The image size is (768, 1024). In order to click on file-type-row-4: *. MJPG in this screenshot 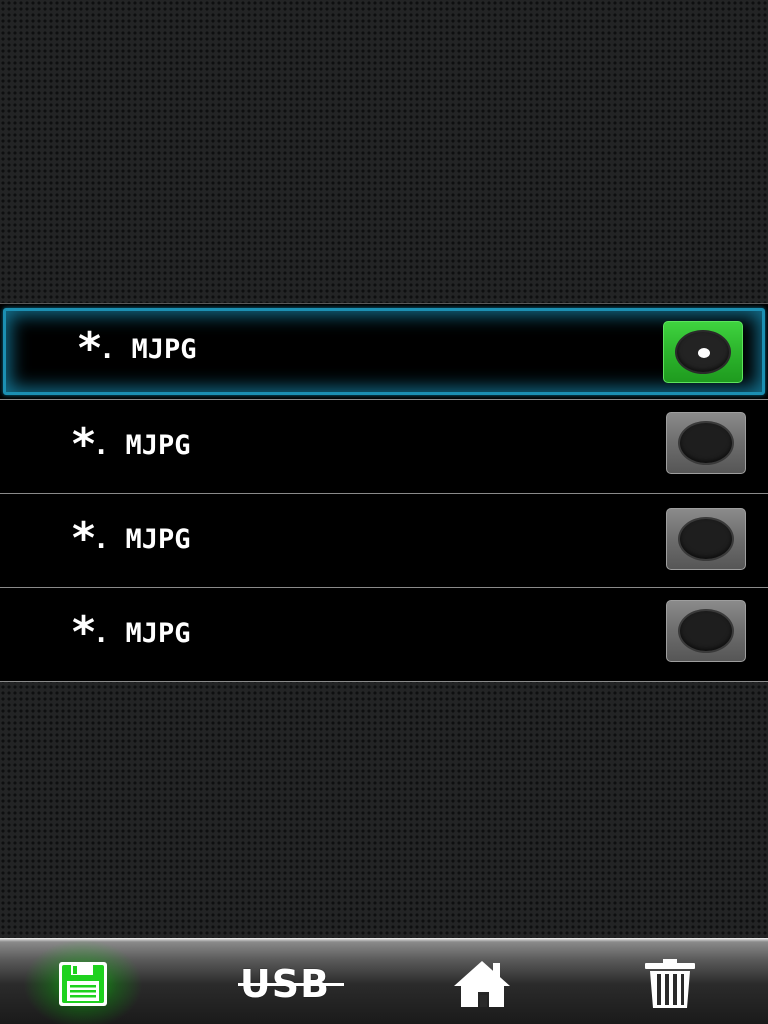, I will do `click(384, 634)`.